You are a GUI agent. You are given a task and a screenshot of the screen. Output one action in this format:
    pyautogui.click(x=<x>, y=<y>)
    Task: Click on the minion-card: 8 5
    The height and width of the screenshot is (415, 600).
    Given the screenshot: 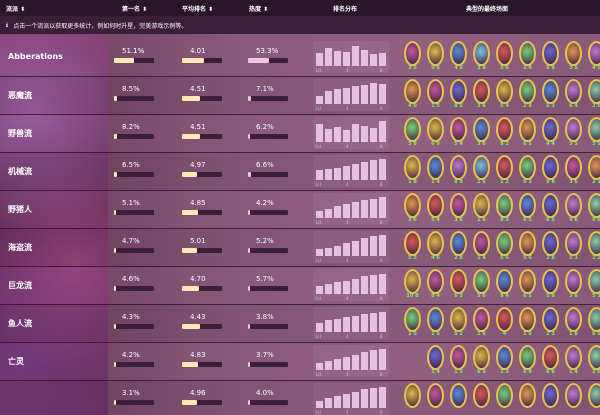 What is the action you would take?
    pyautogui.click(x=458, y=95)
    